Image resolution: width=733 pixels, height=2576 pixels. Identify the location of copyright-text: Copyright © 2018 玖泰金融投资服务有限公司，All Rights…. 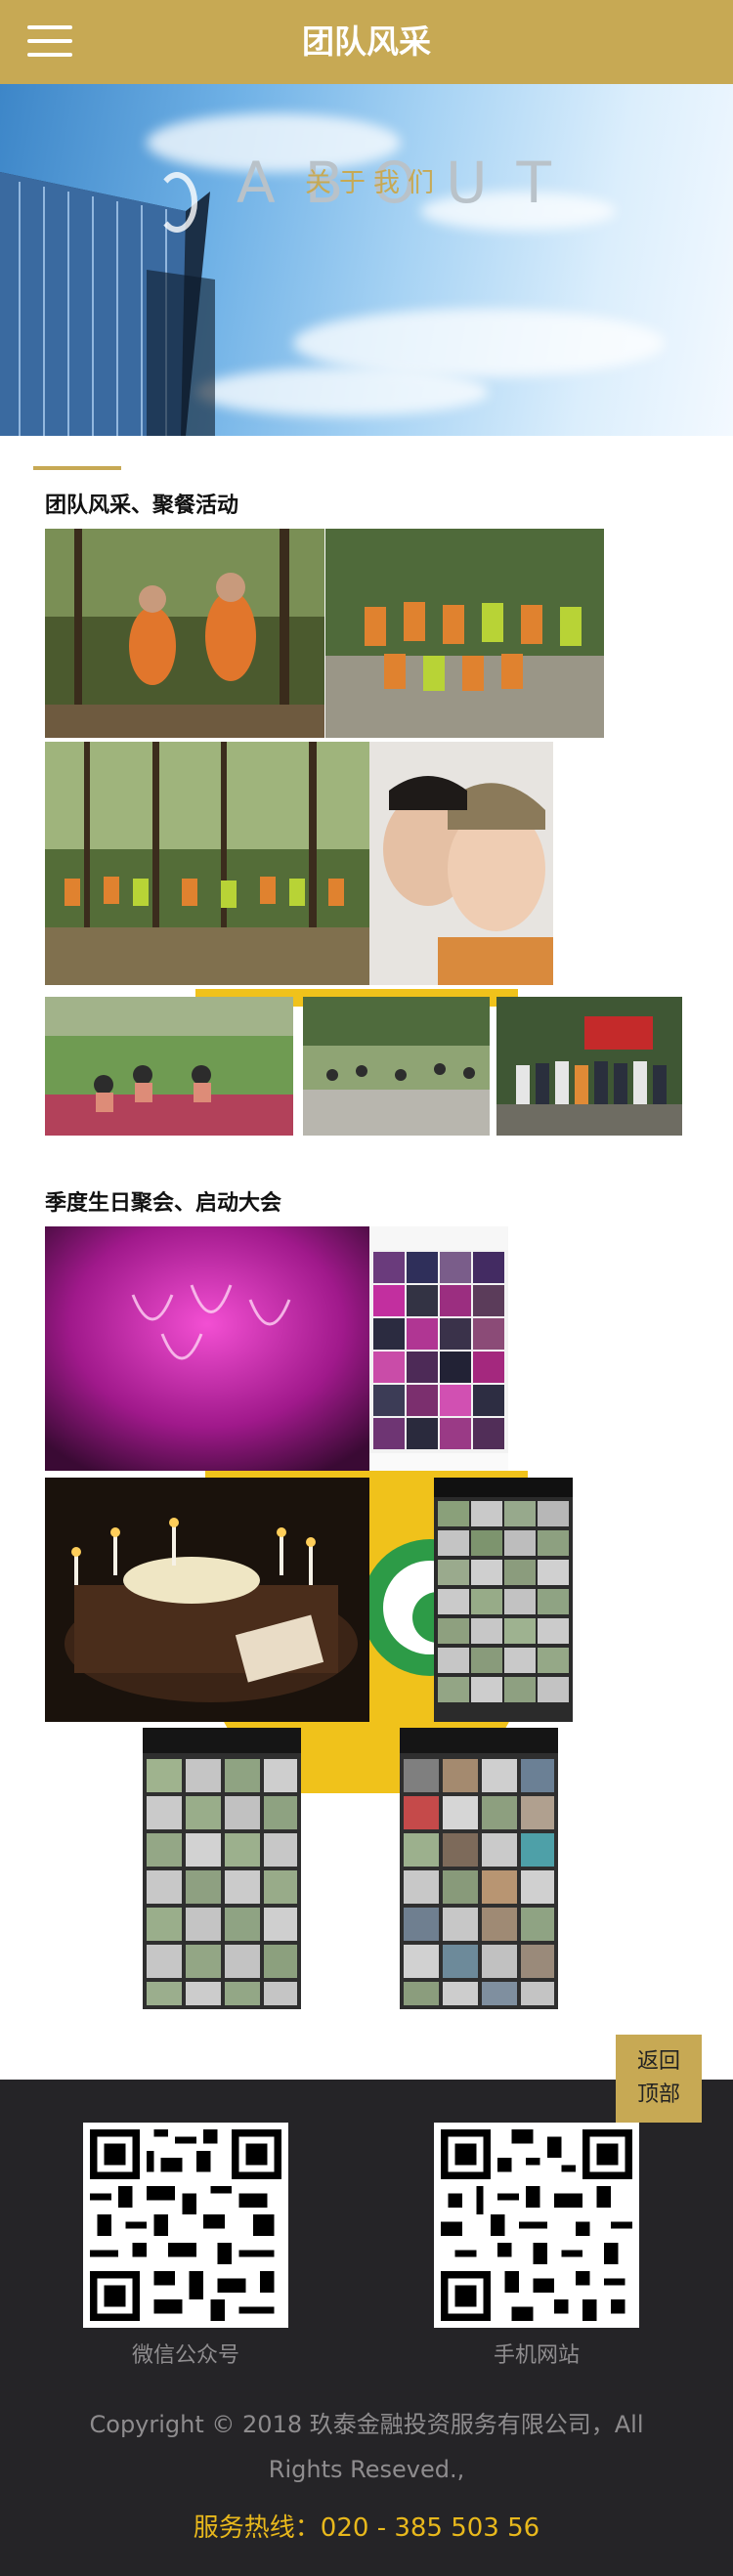
(366, 2447).